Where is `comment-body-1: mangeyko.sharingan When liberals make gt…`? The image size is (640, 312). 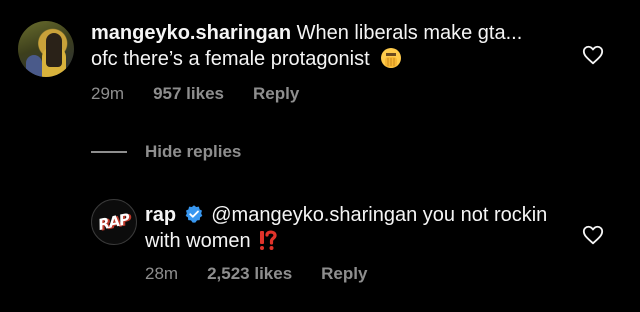
comment-body-1: mangeyko.sharingan When liberals make gt… is located at coordinates (311, 46).